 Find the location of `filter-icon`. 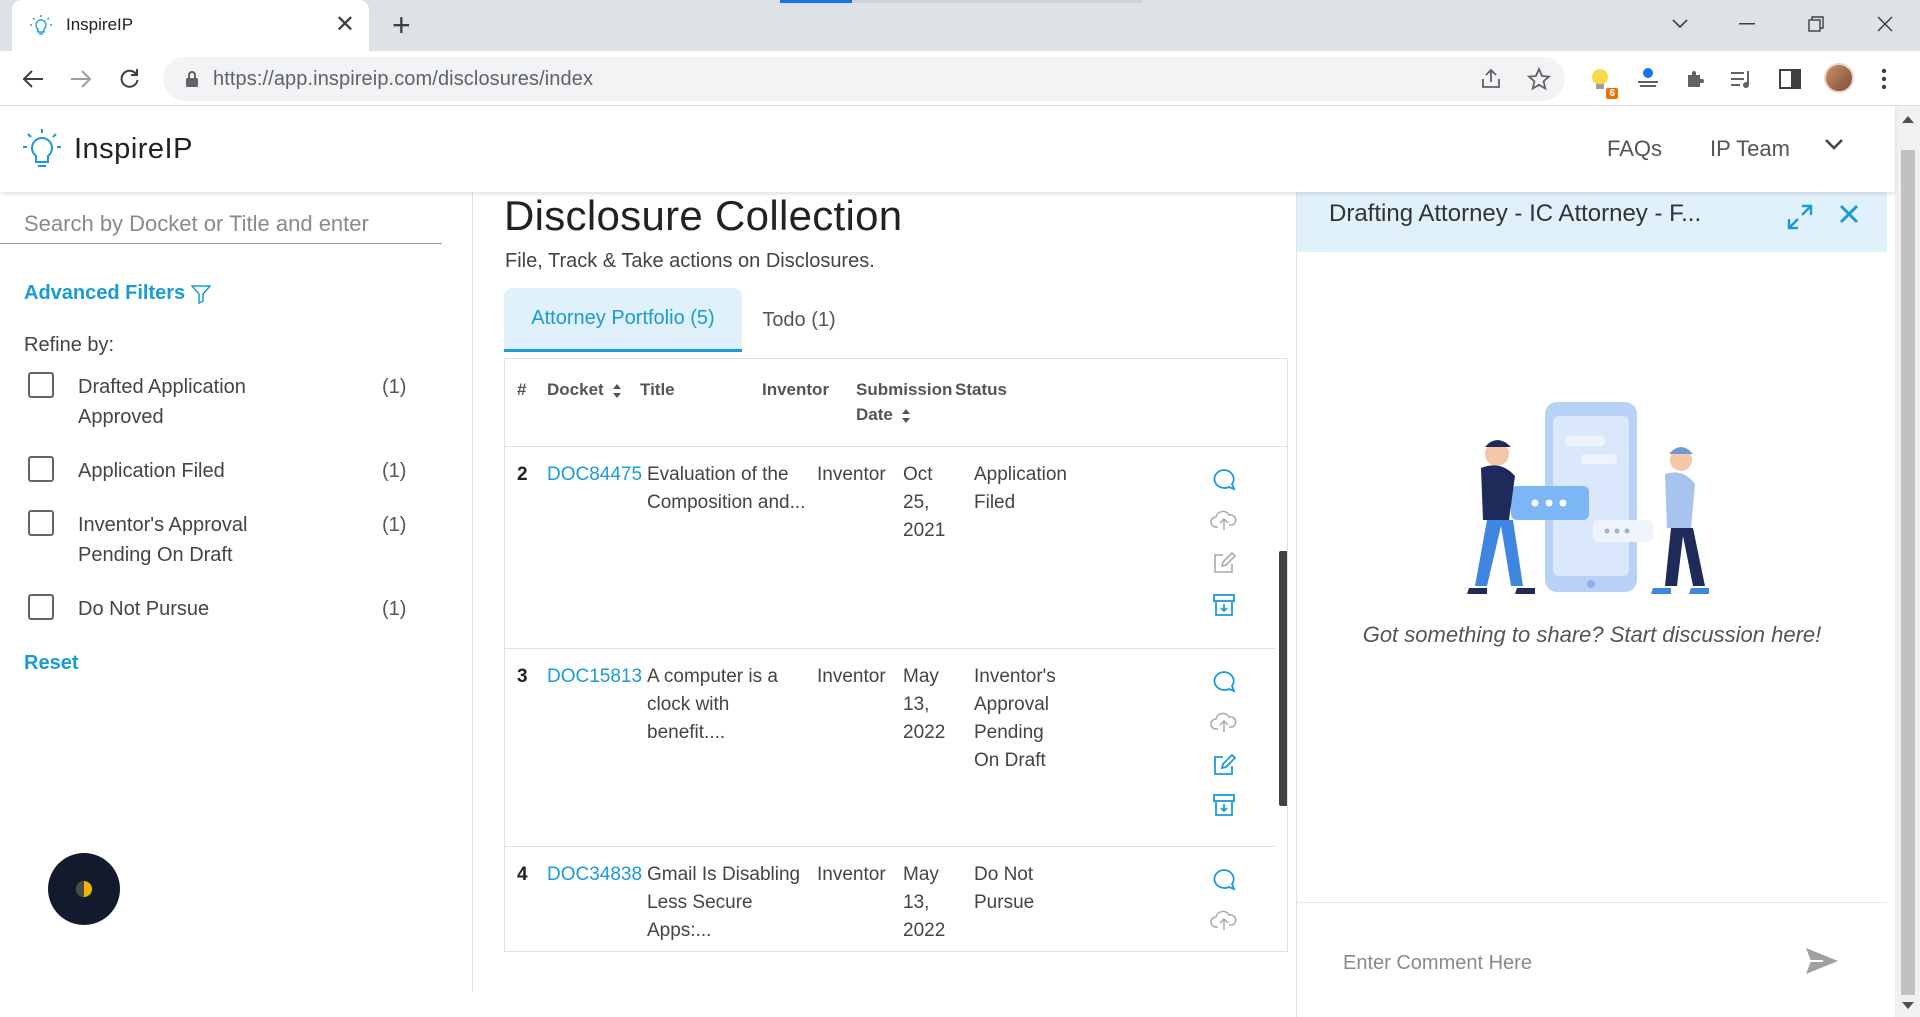

filter-icon is located at coordinates (201, 294).